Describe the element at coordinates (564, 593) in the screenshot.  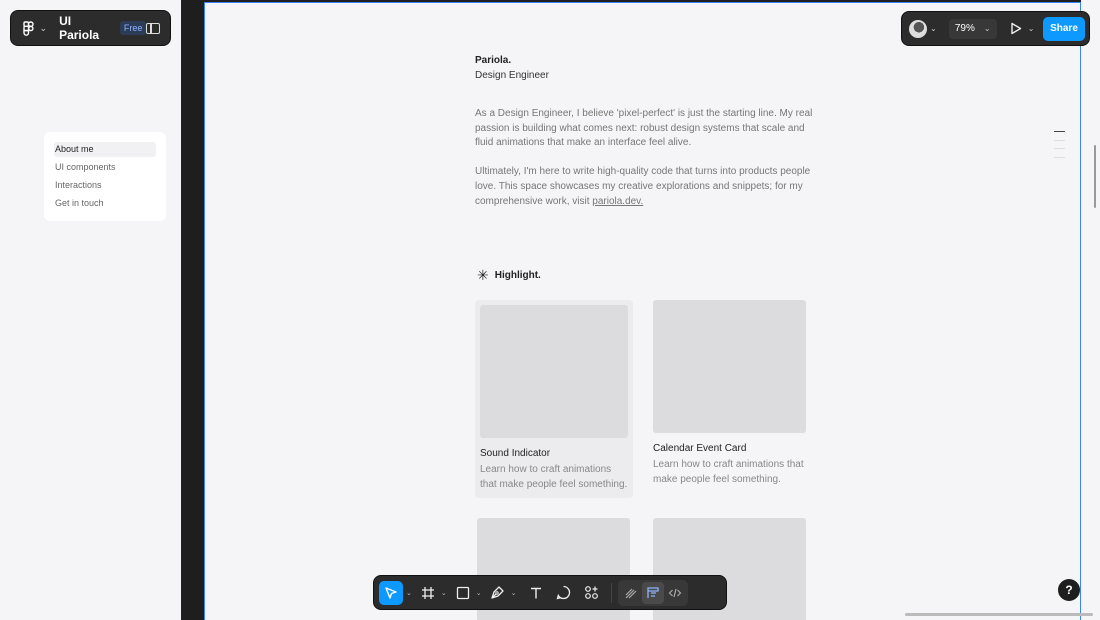
I see `comment-icon` at that location.